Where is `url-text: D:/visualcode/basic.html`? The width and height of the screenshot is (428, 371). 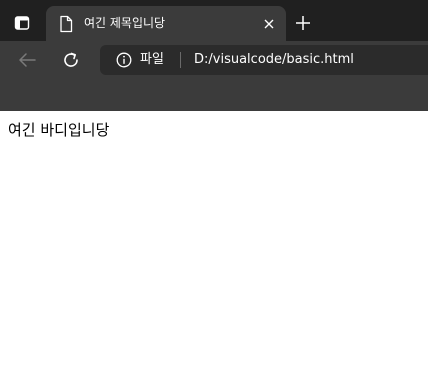
url-text: D:/visualcode/basic.html is located at coordinates (274, 60).